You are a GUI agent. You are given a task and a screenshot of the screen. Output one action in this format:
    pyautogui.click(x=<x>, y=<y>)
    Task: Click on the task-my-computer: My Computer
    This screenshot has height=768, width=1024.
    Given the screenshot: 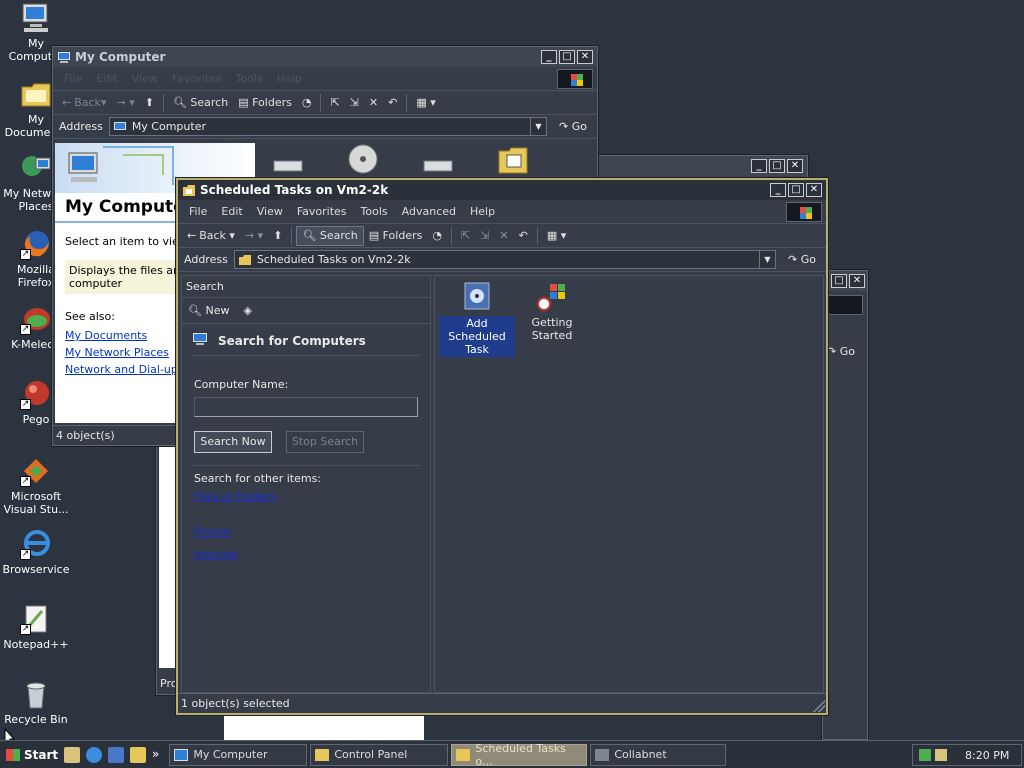 What is the action you would take?
    pyautogui.click(x=238, y=754)
    